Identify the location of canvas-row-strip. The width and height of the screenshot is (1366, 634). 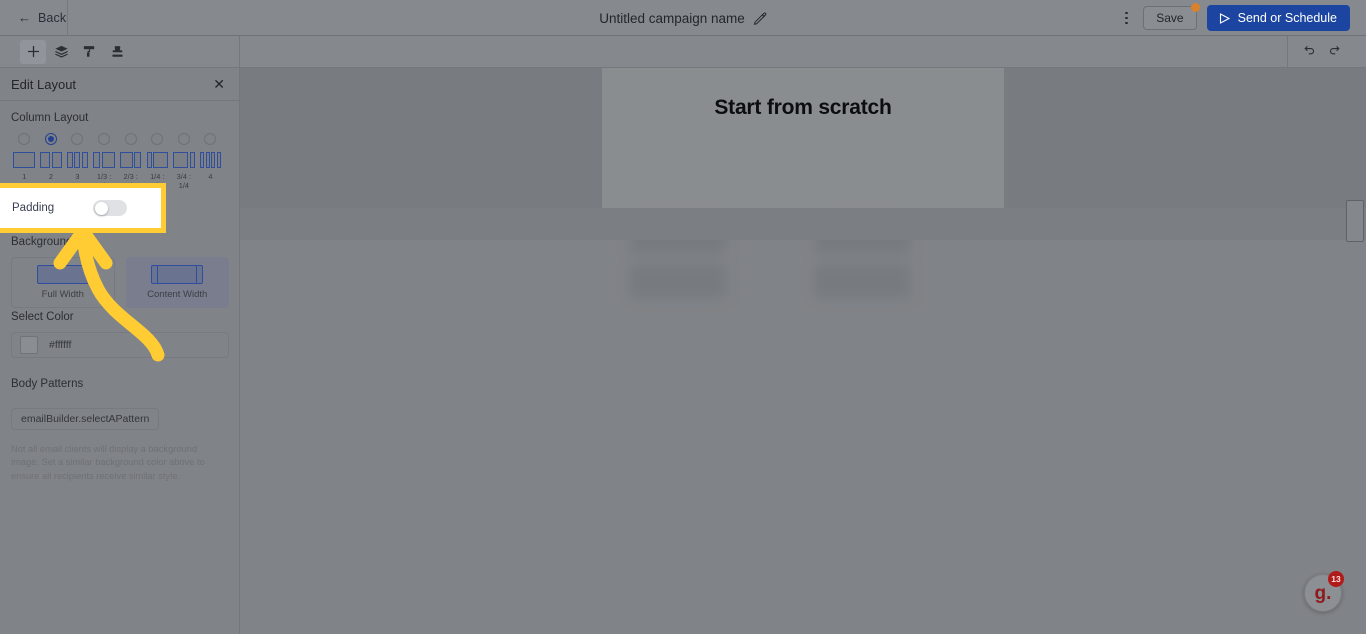
(803, 224).